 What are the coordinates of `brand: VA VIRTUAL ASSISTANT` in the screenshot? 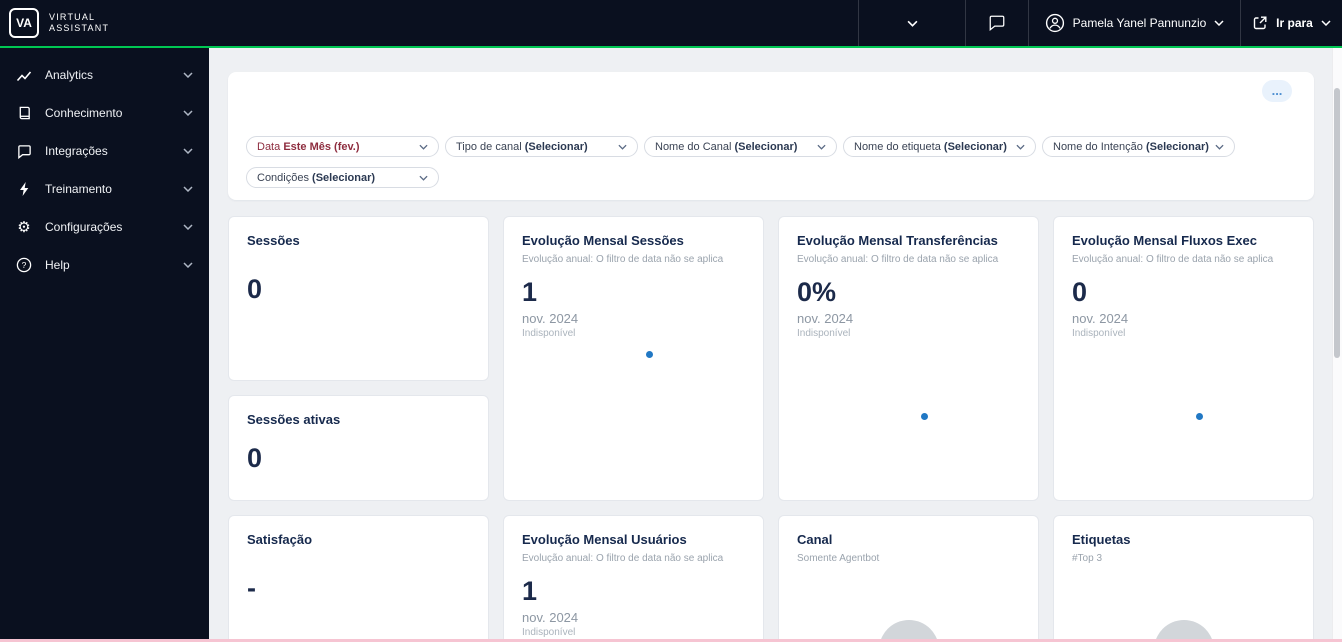 It's located at (54, 23).